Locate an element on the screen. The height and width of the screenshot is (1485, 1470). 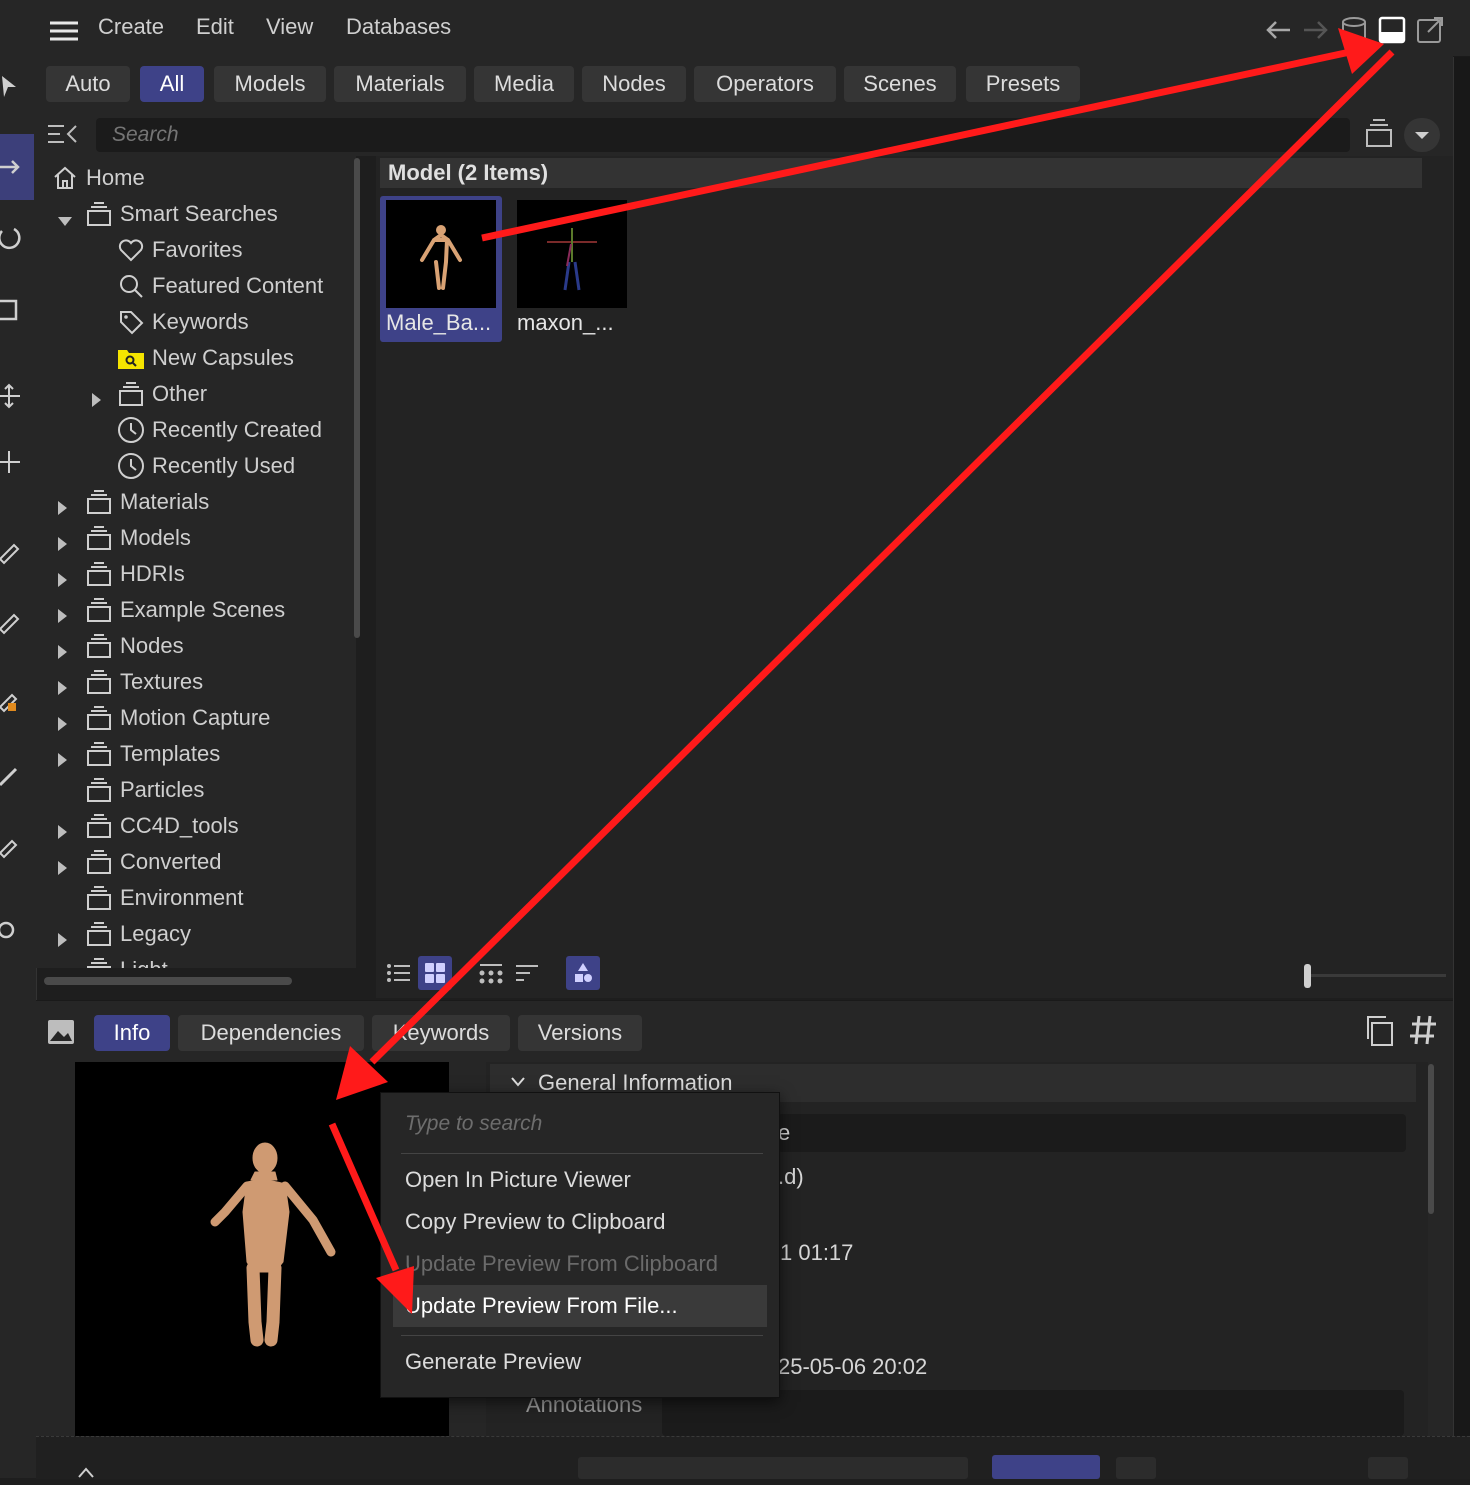
hamburger-menu-icon is located at coordinates (64, 34).